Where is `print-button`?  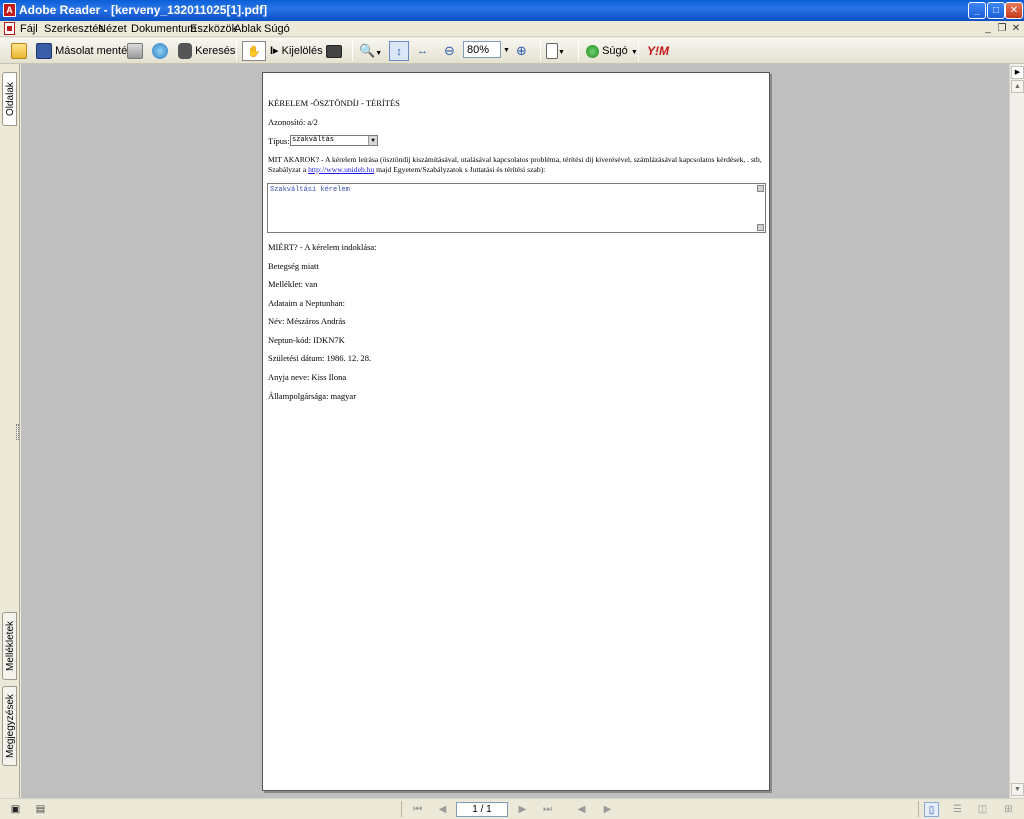
print-button is located at coordinates (135, 51).